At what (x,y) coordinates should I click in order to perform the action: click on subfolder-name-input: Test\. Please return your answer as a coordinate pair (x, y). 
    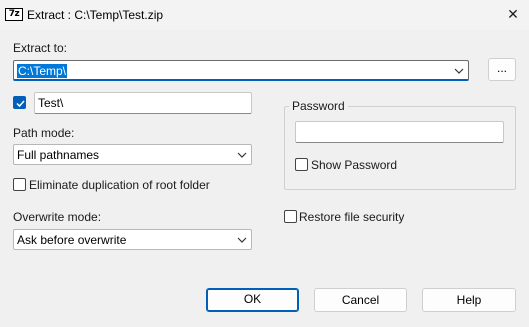
    Looking at the image, I should click on (143, 103).